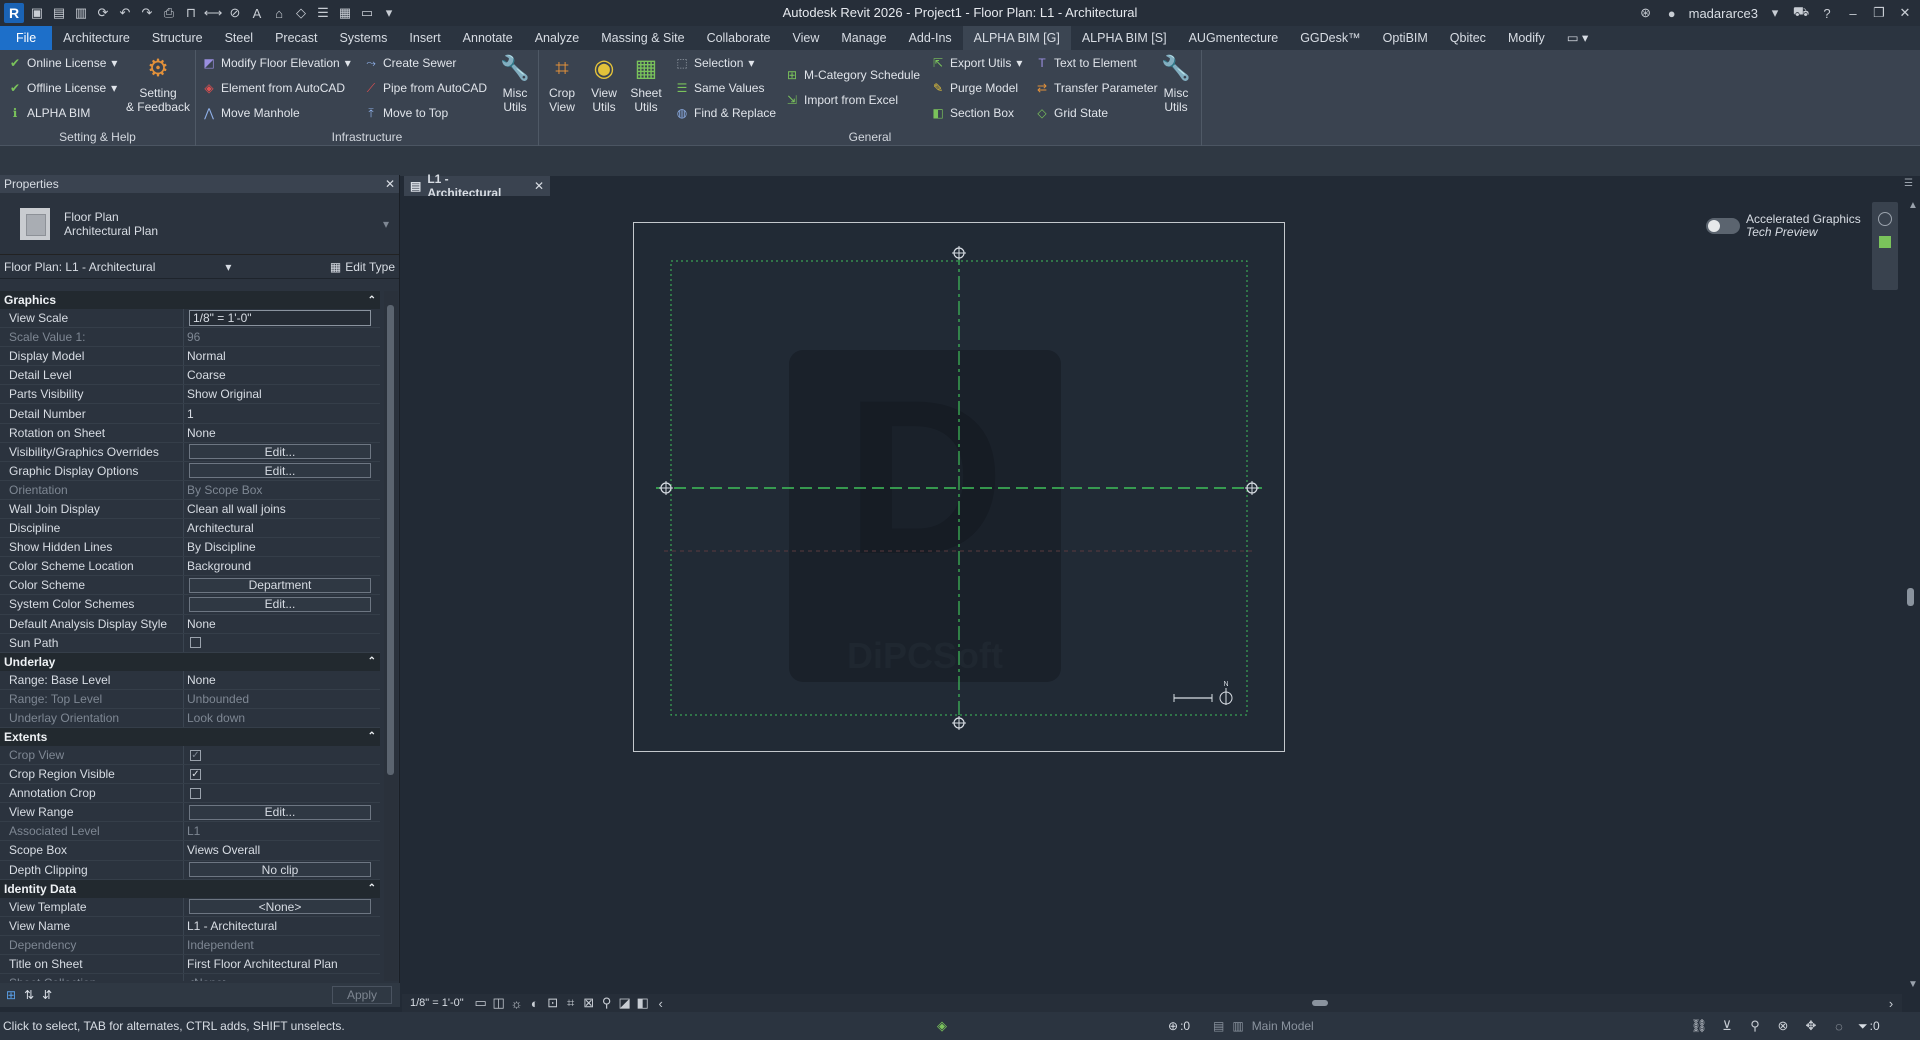 The height and width of the screenshot is (1040, 1920). I want to click on tab-ggdesk: GGDesk™, so click(1330, 38).